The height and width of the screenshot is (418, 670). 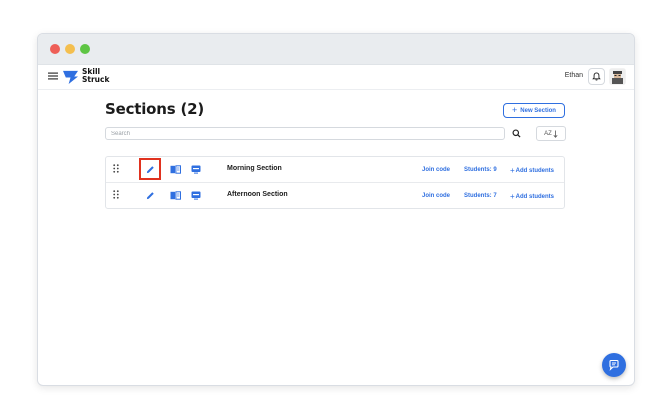 I want to click on avatar, so click(x=617, y=76).